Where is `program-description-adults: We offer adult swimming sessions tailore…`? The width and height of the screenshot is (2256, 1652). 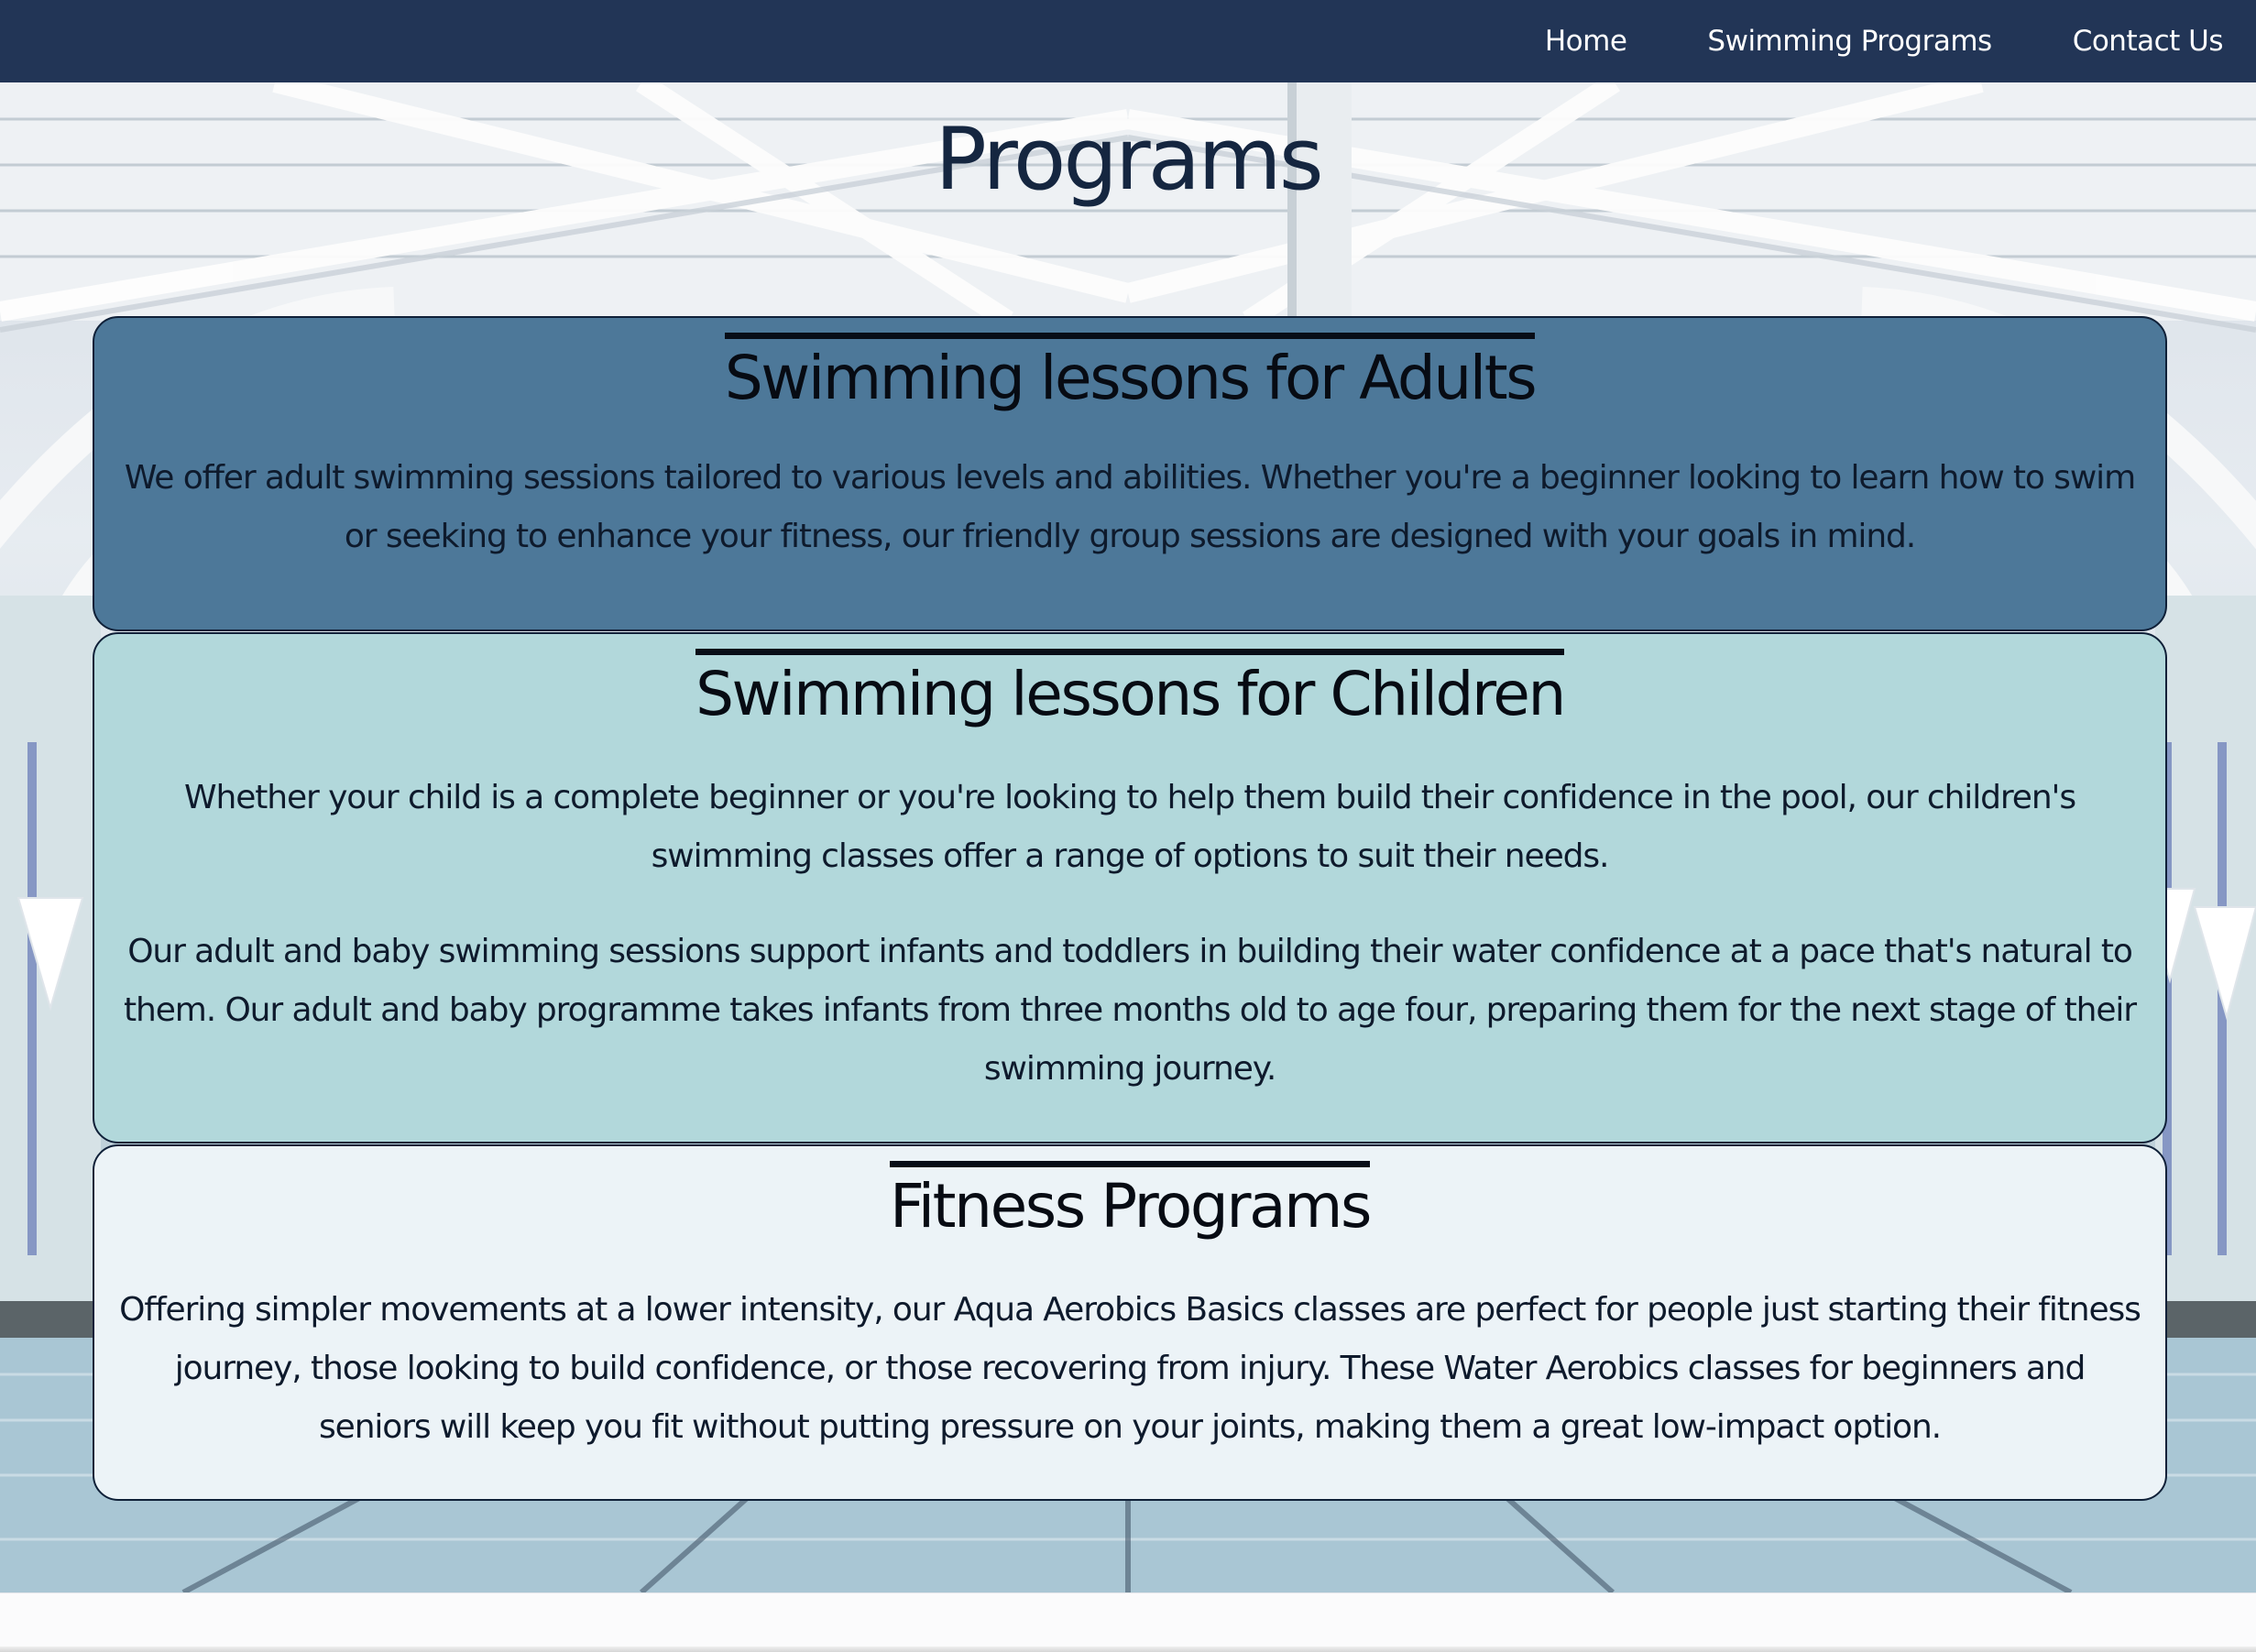
program-description-adults: We offer adult swimming sessions tailore… is located at coordinates (1130, 507).